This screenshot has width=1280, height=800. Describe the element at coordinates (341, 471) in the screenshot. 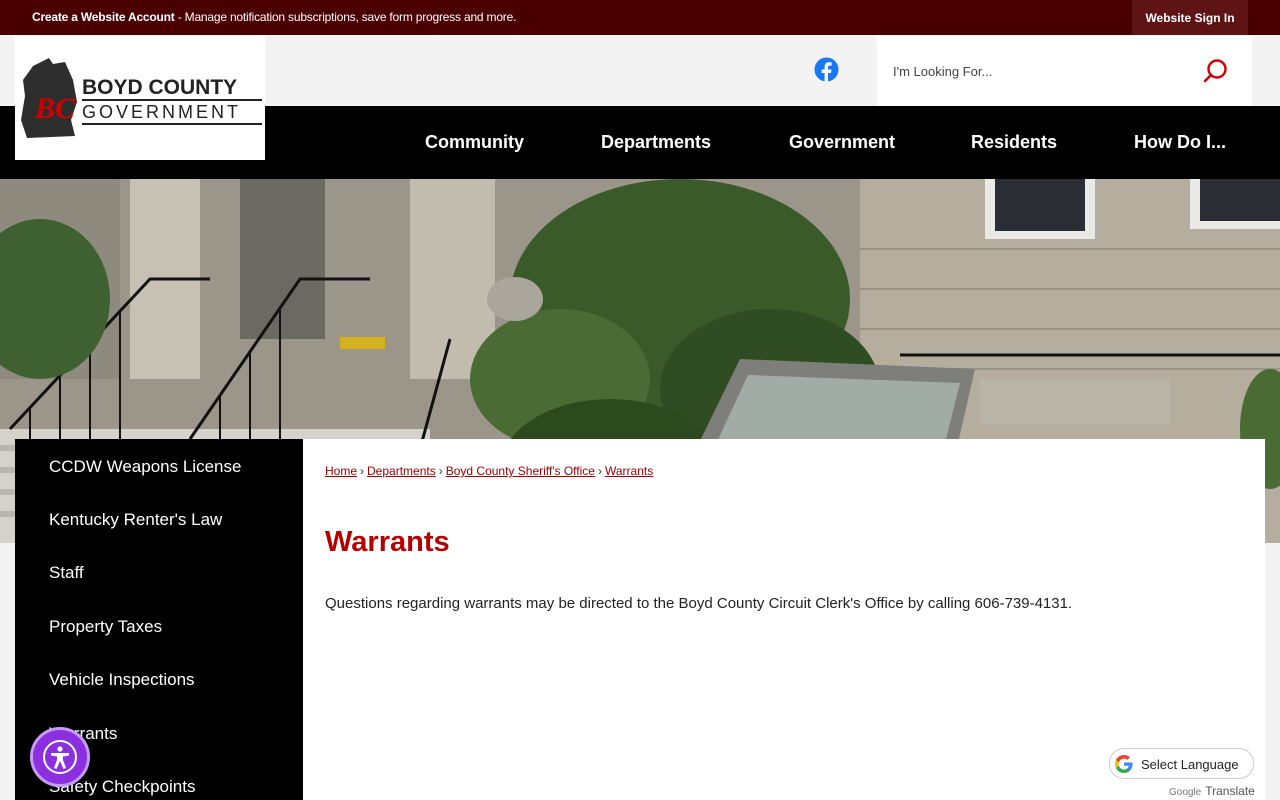

I see `breadcrumb-home: Home` at that location.